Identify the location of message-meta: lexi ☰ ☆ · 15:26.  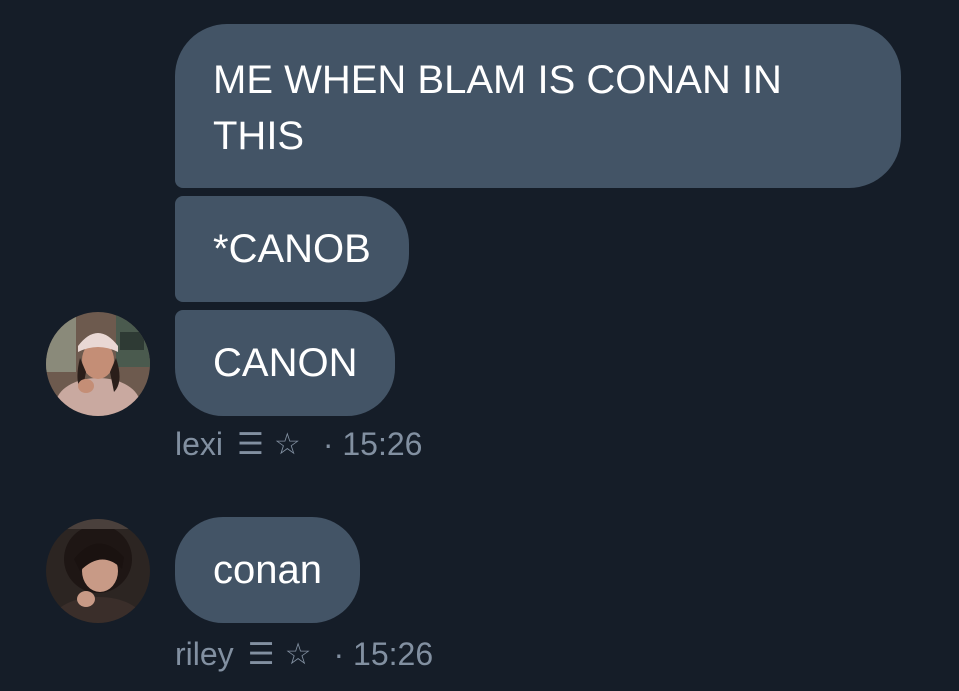
(298, 444).